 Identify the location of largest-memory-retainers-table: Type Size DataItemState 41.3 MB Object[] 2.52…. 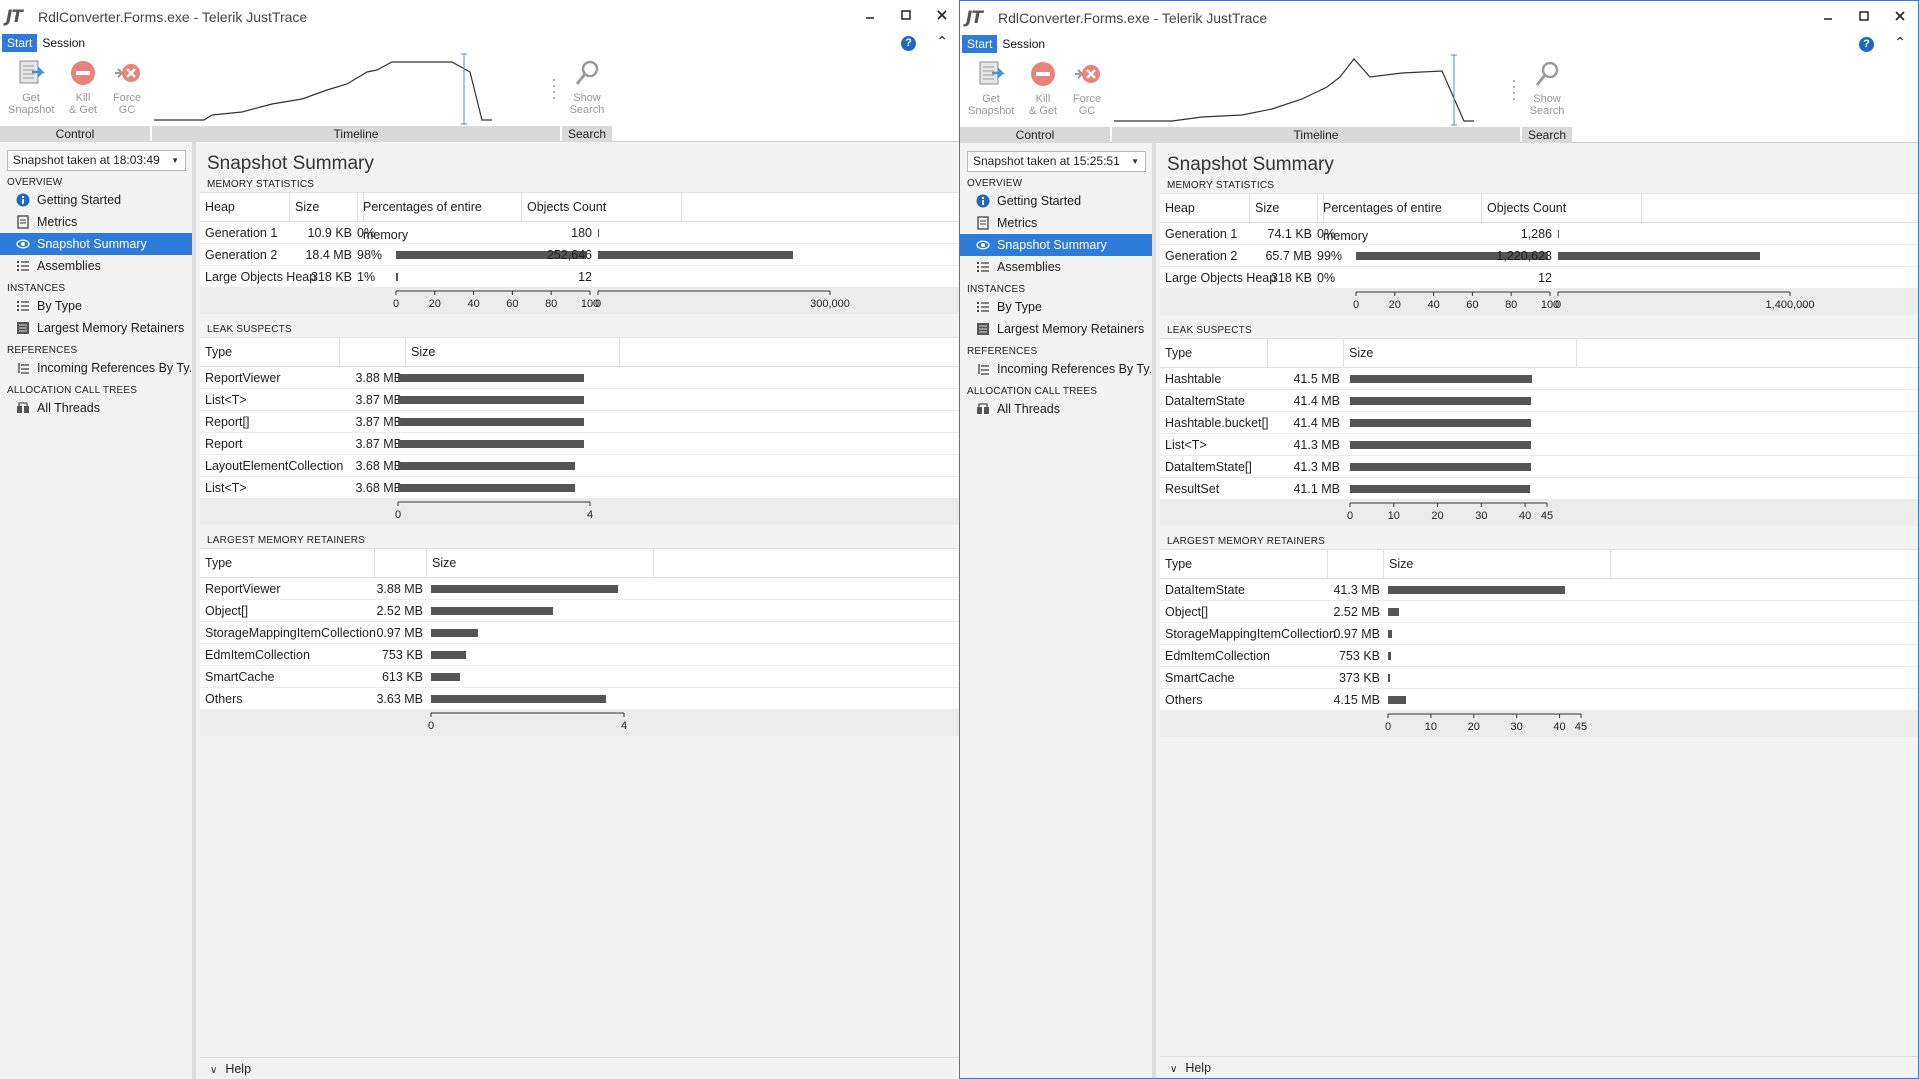
(1539, 643).